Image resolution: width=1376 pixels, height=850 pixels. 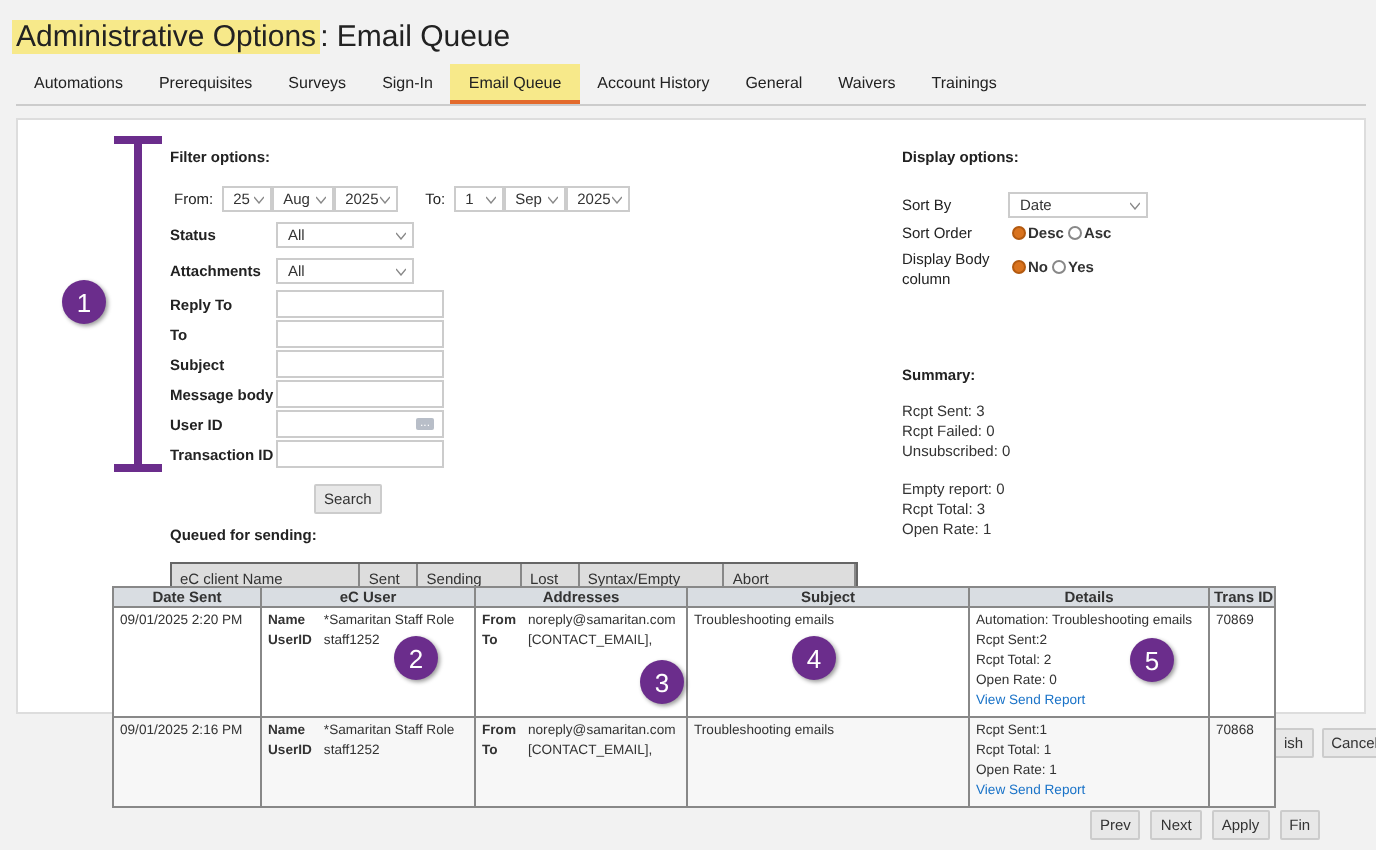 What do you see at coordinates (964, 84) in the screenshot?
I see `tab: Trainings` at bounding box center [964, 84].